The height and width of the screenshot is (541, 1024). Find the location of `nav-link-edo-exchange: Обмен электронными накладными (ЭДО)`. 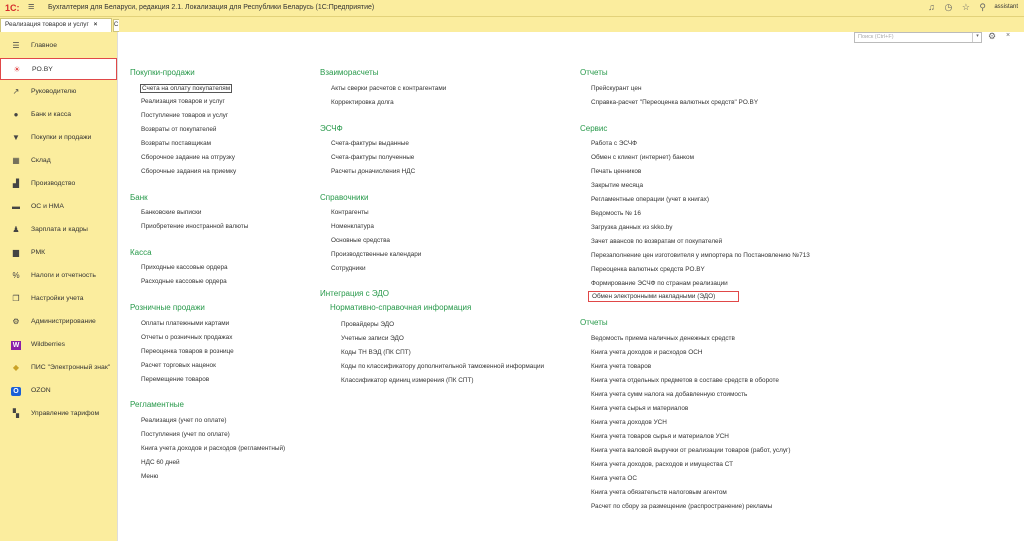

nav-link-edo-exchange: Обмен электронными накладными (ЭДО) is located at coordinates (663, 296).